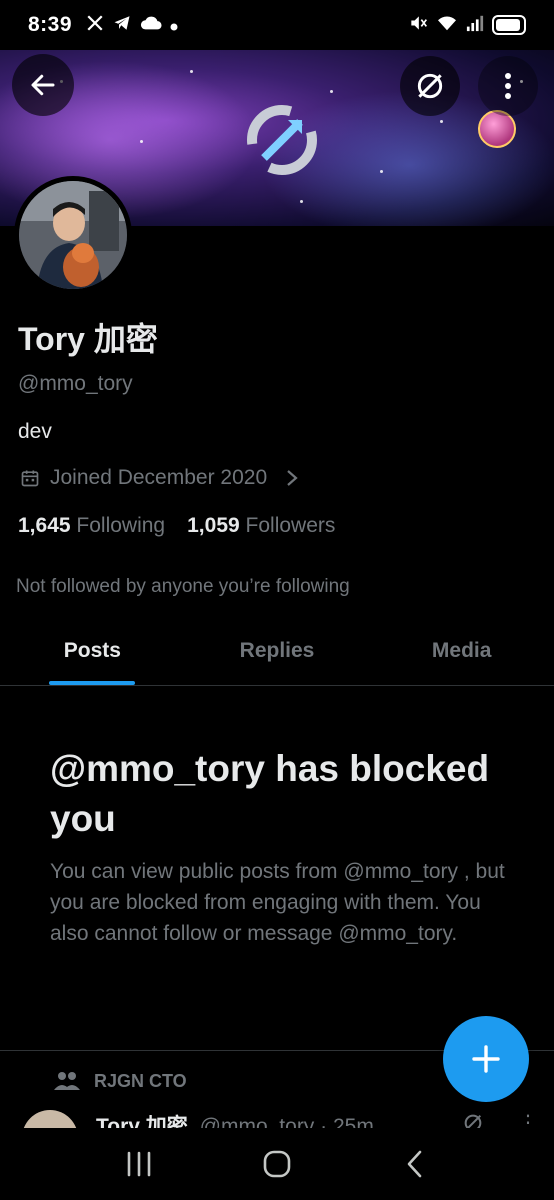 The width and height of the screenshot is (554, 1200). I want to click on post-row: Tory 加密 @mmo_tory · 25m ⋮, so click(277, 1117).